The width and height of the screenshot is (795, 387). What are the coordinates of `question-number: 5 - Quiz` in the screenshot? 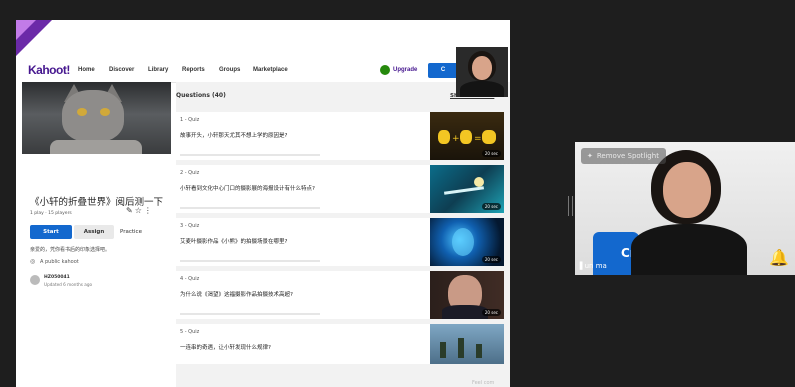 It's located at (190, 332).